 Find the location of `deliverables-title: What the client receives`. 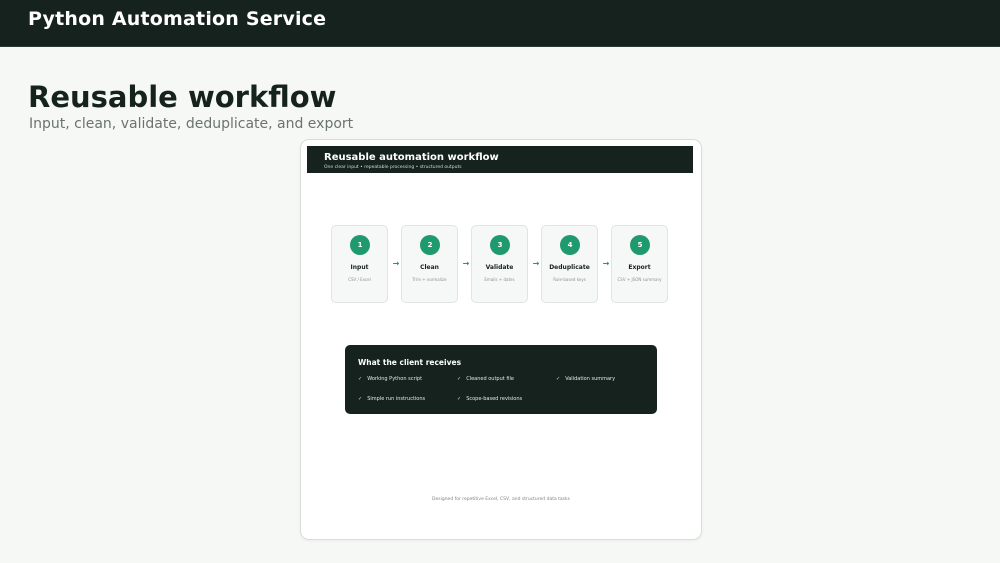

deliverables-title: What the client receives is located at coordinates (410, 362).